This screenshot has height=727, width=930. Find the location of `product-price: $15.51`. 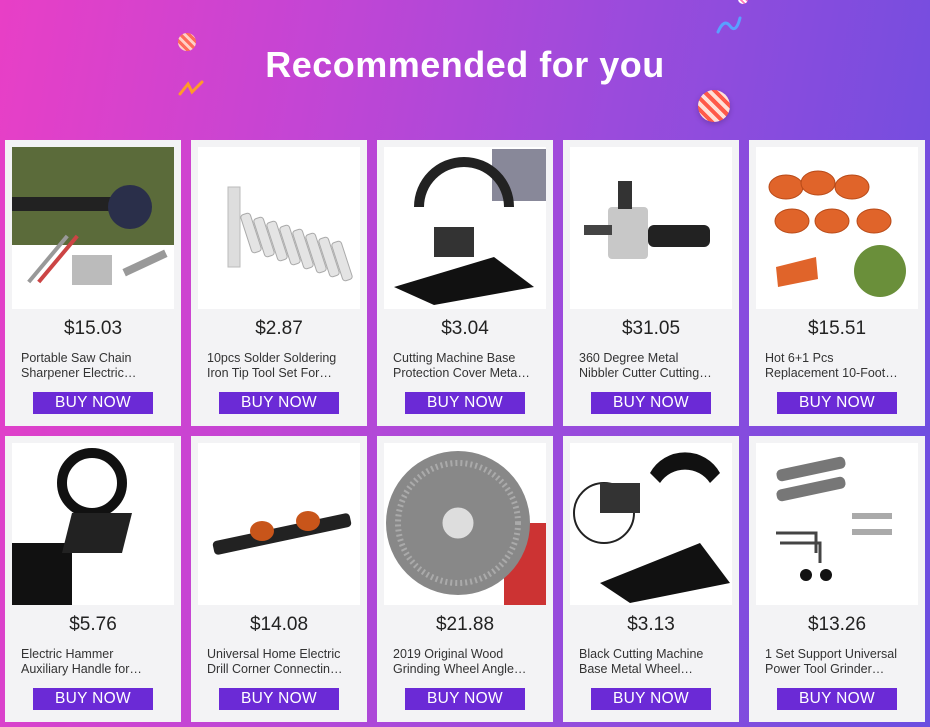

product-price: $15.51 is located at coordinates (837, 328).